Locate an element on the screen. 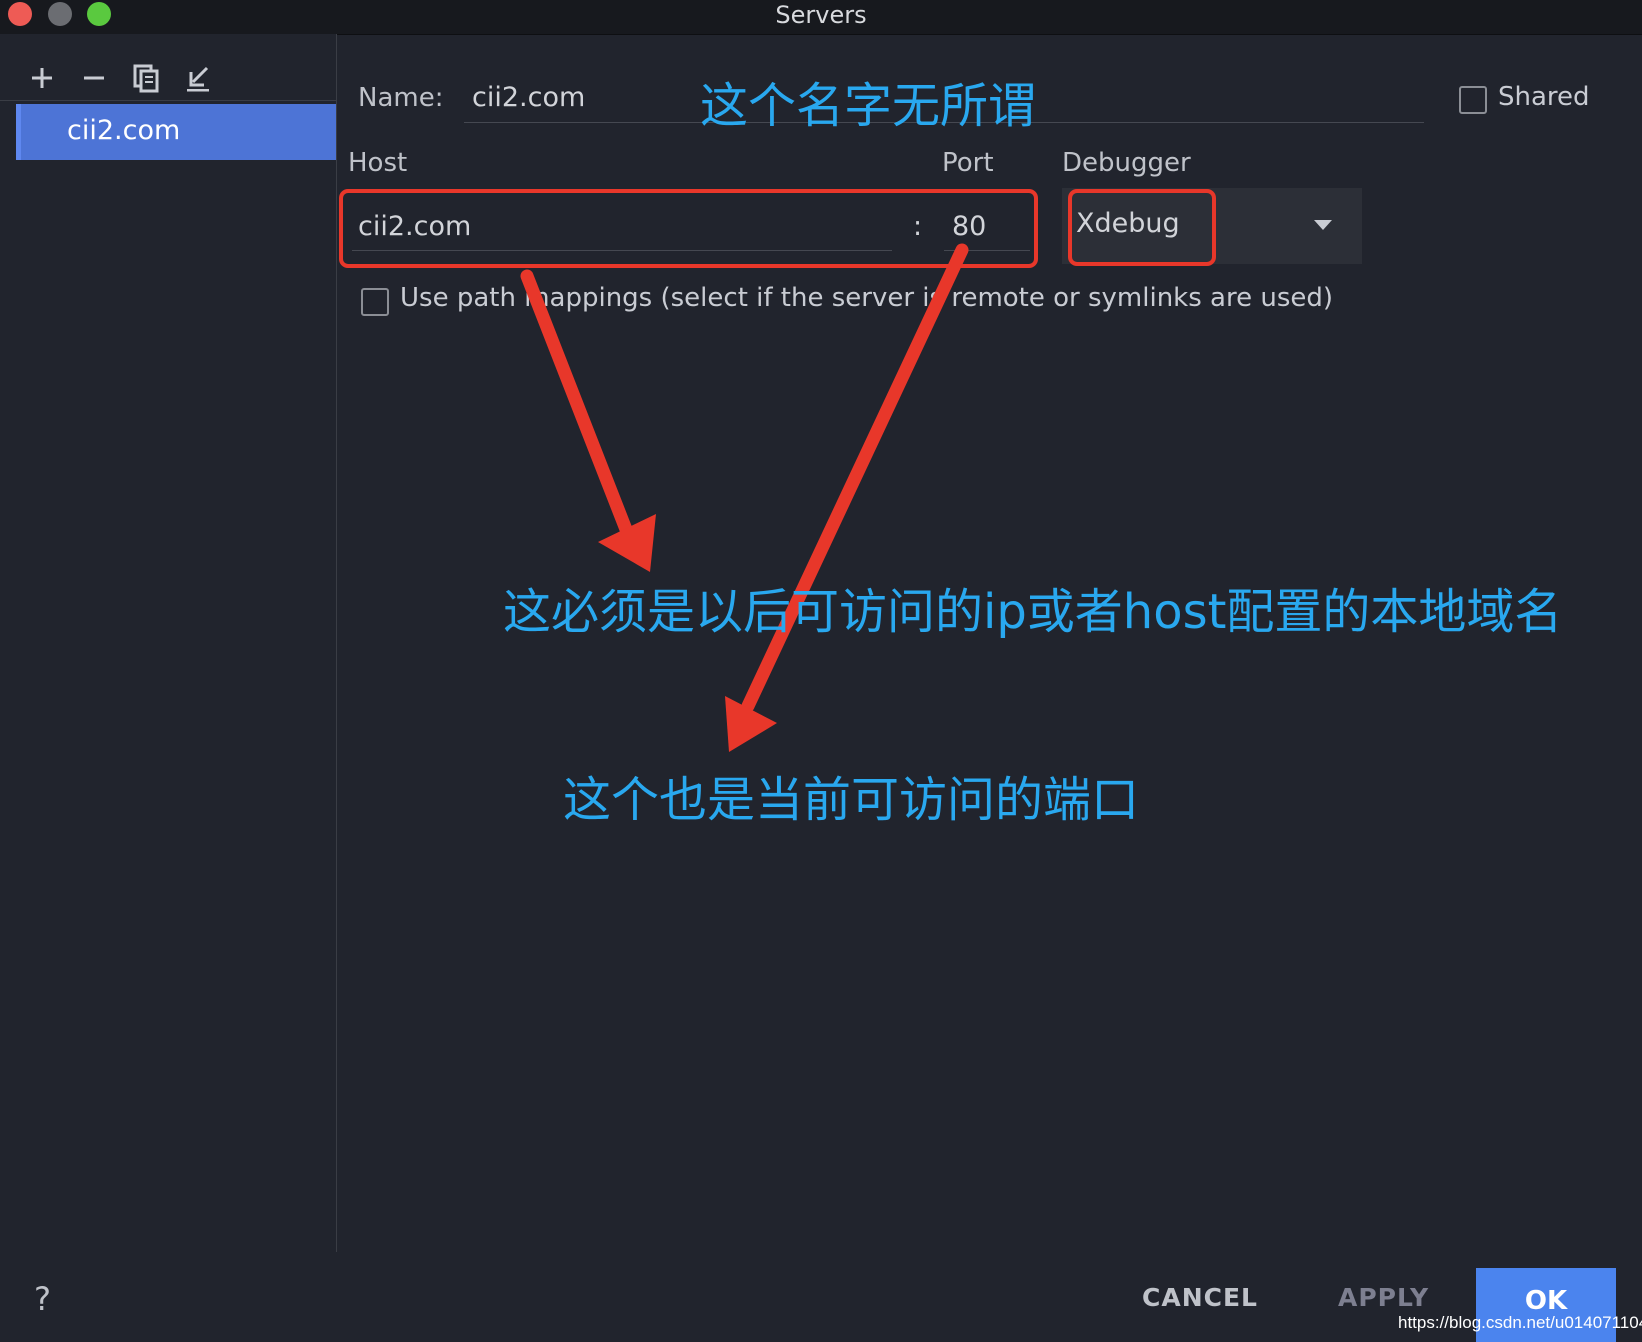  path-mappings-checkbox is located at coordinates (375, 302).